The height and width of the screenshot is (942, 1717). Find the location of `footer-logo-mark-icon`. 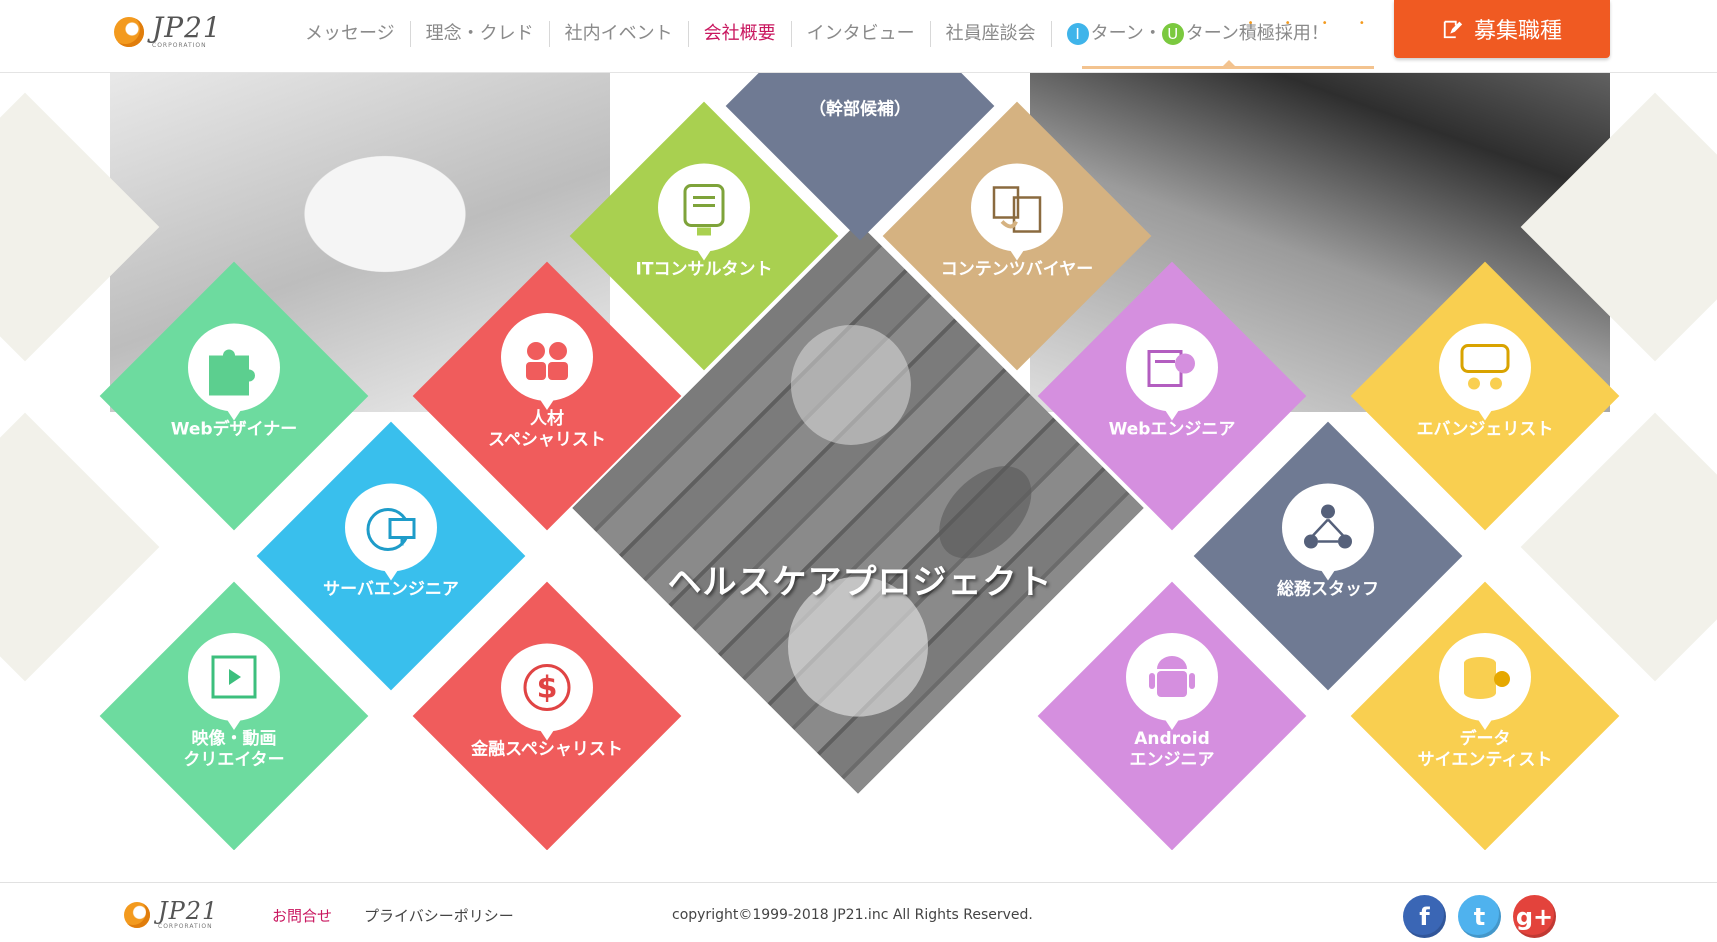

footer-logo-mark-icon is located at coordinates (137, 914).